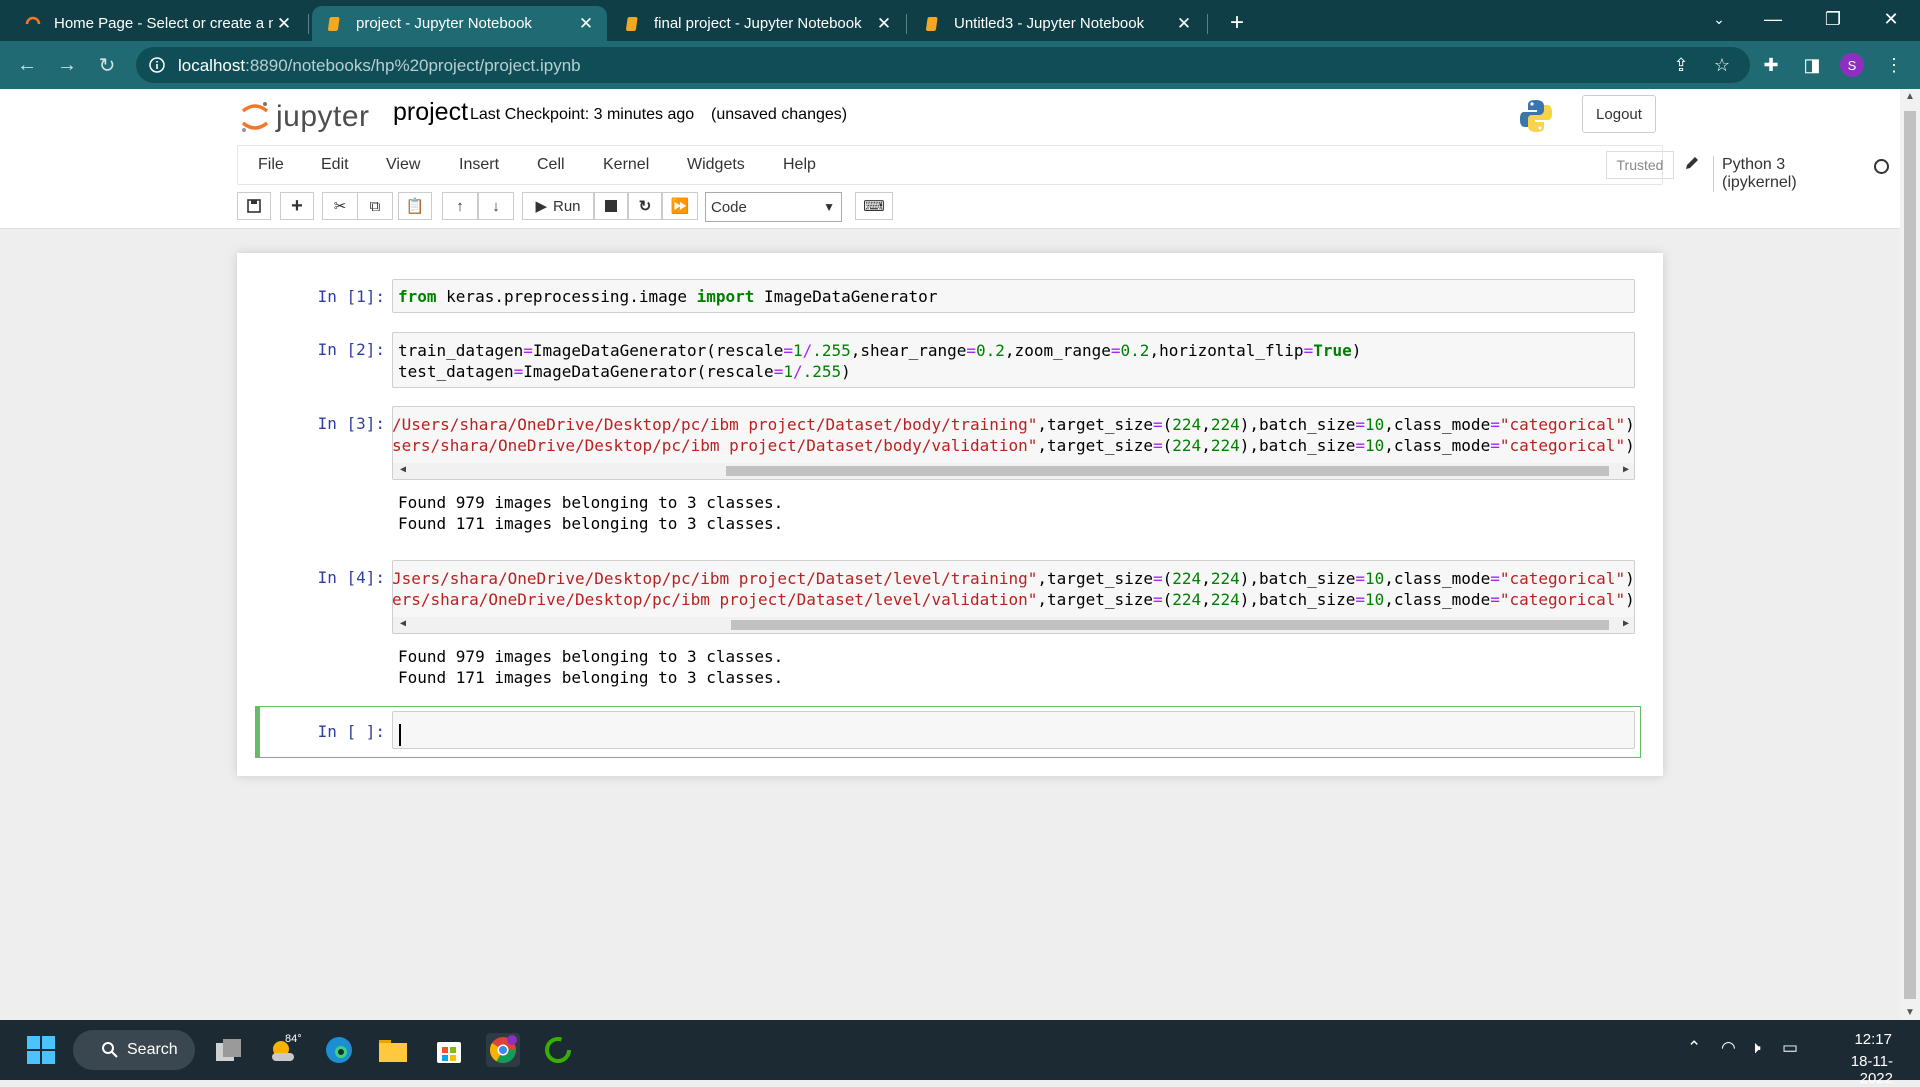 The height and width of the screenshot is (1087, 1920). Describe the element at coordinates (459, 23) in the screenshot. I see `tab-project: project - Jupyter Notebook ✕` at that location.